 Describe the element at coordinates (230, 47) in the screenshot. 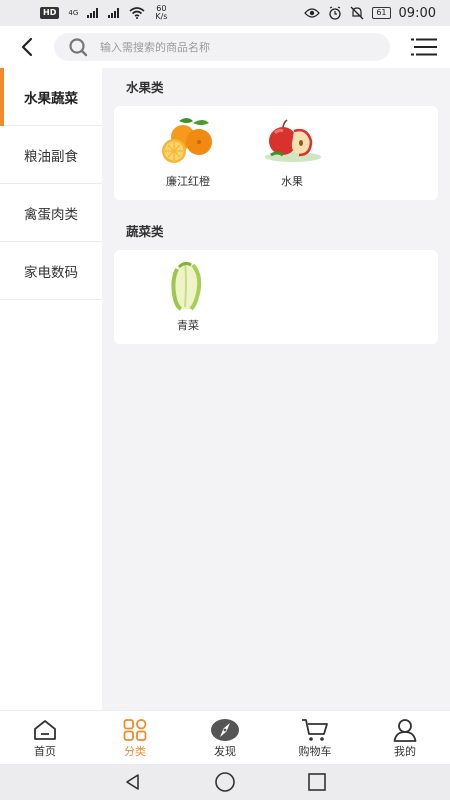

I see `search-input` at that location.